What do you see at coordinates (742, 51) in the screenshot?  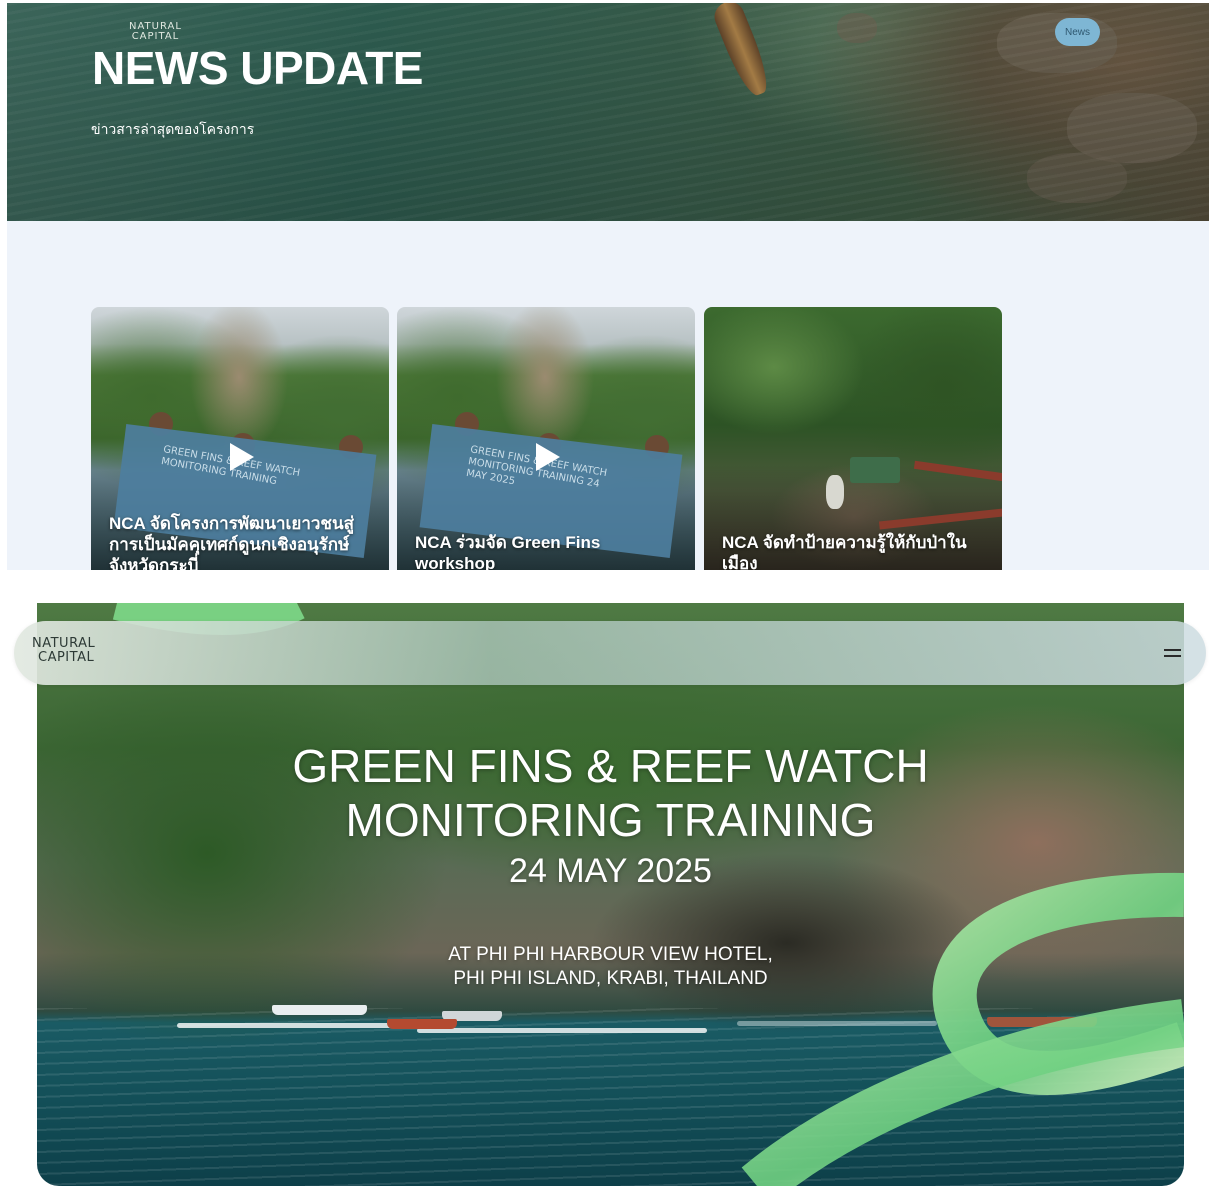 I see `longtail-boat` at bounding box center [742, 51].